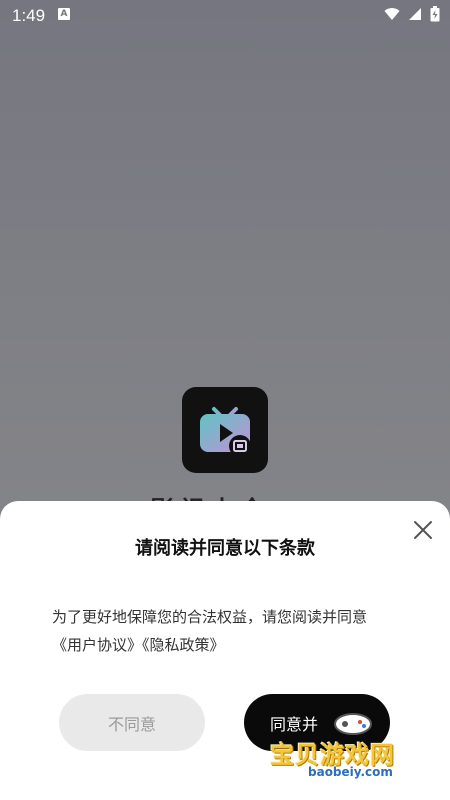 This screenshot has width=450, height=800. What do you see at coordinates (132, 722) in the screenshot?
I see `disagree-button: 不同意` at bounding box center [132, 722].